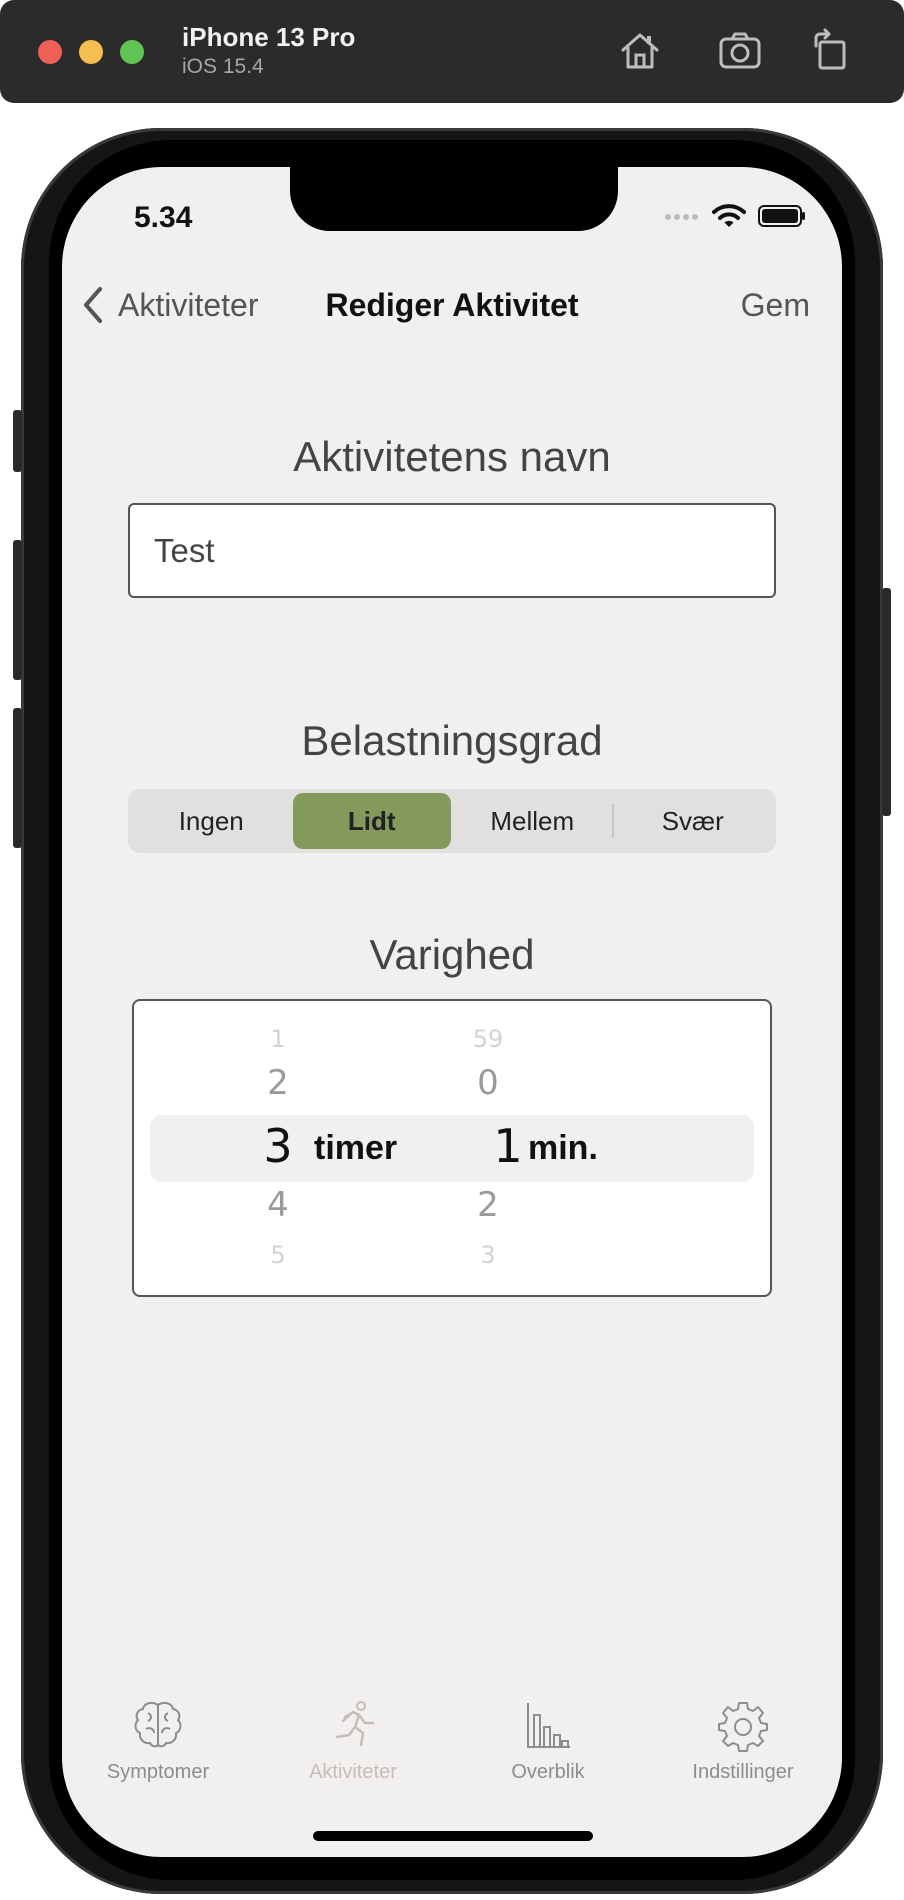 The image size is (904, 1900). What do you see at coordinates (452, 51) in the screenshot?
I see `simulator-title-bar: iPhone 13 Pro iOS 15.4` at bounding box center [452, 51].